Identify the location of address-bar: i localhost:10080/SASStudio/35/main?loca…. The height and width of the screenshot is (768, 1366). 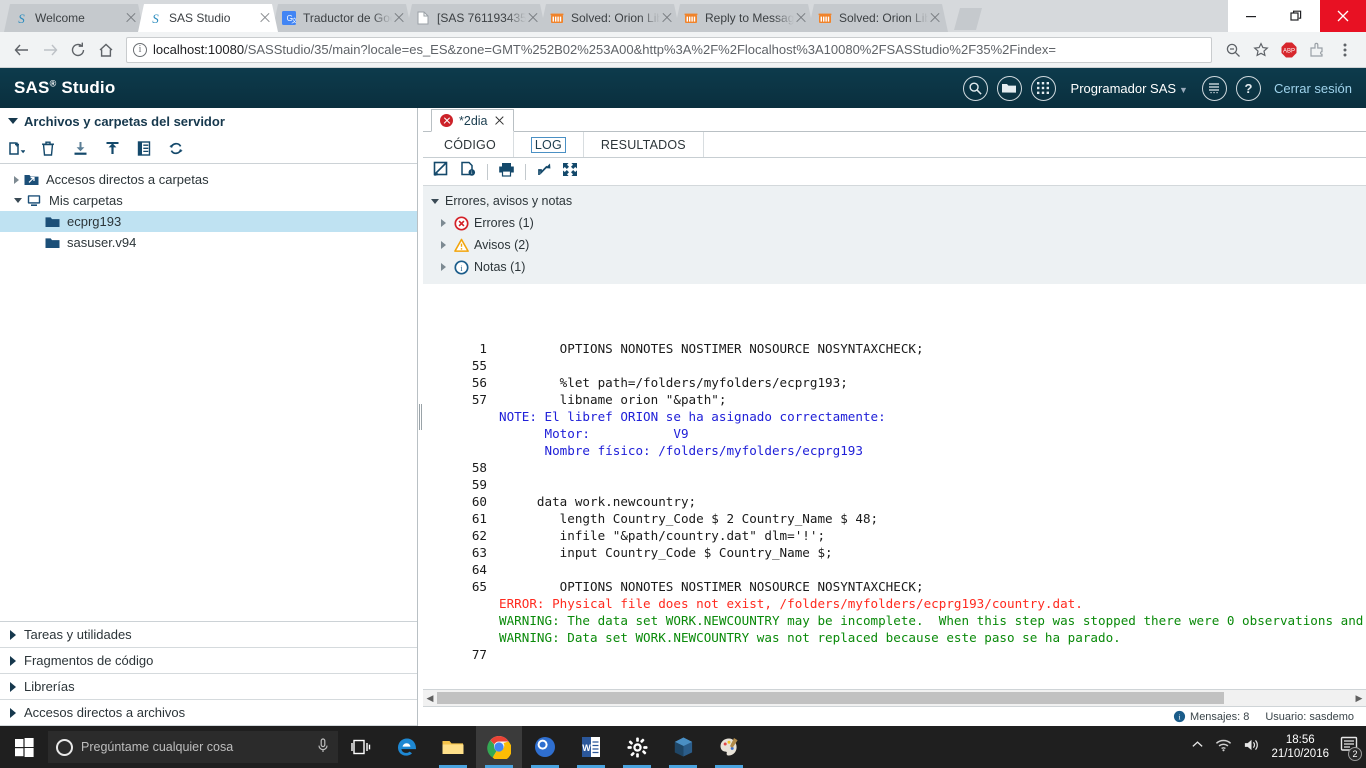
(669, 49).